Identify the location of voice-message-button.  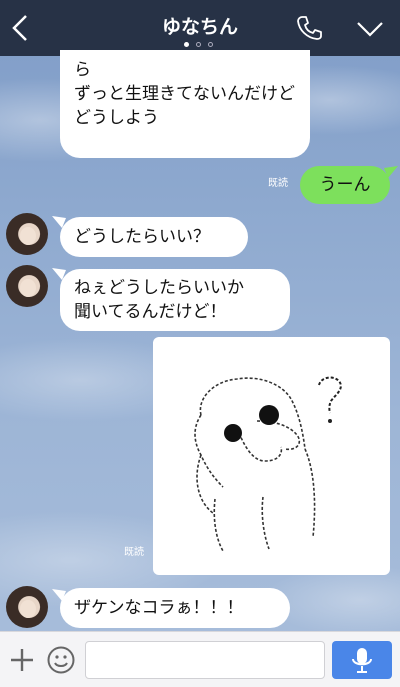
(362, 660).